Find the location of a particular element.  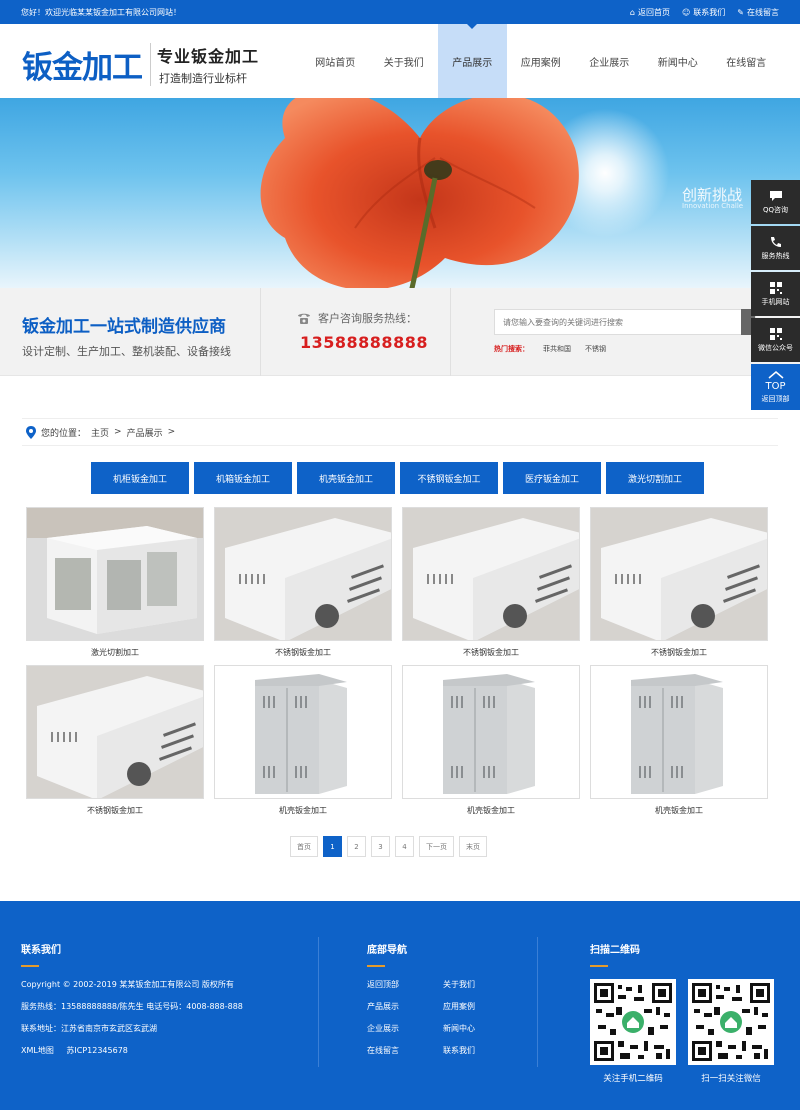

logo-slogan: 专业钣金加工 打造制造行业标杆 is located at coordinates (204, 64).